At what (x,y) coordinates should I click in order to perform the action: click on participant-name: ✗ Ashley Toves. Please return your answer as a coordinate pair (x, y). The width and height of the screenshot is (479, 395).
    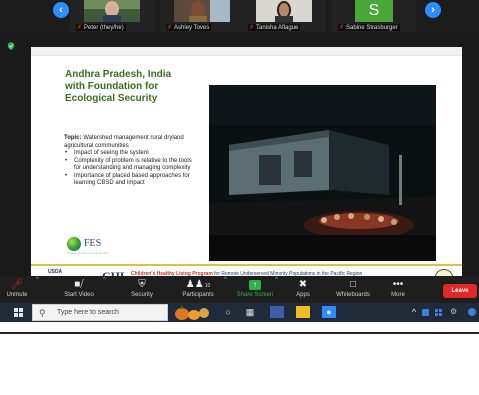
    Looking at the image, I should click on (189, 27).